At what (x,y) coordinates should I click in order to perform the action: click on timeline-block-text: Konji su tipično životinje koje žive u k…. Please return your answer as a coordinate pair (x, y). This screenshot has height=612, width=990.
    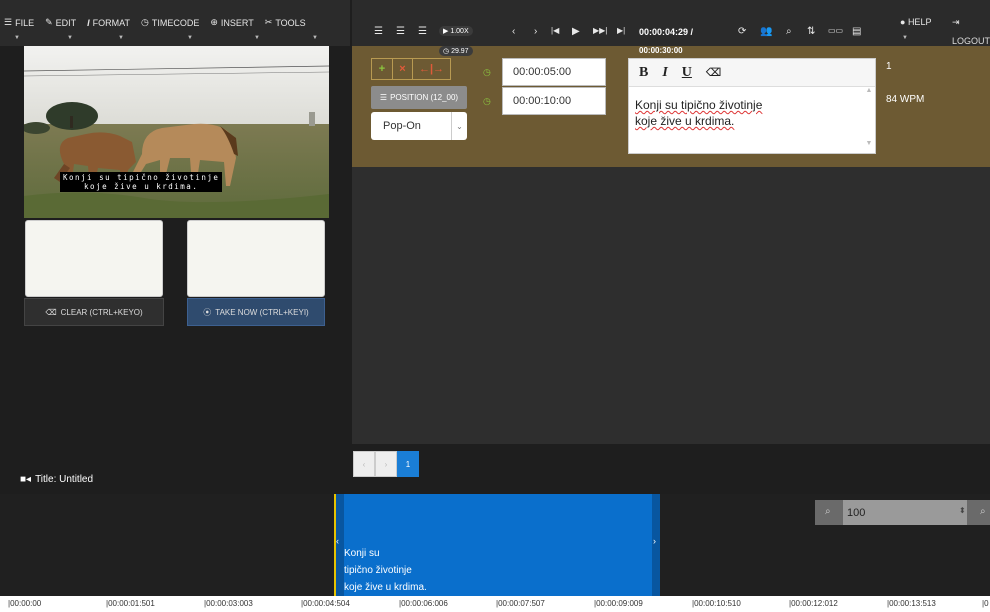
    Looking at the image, I should click on (385, 570).